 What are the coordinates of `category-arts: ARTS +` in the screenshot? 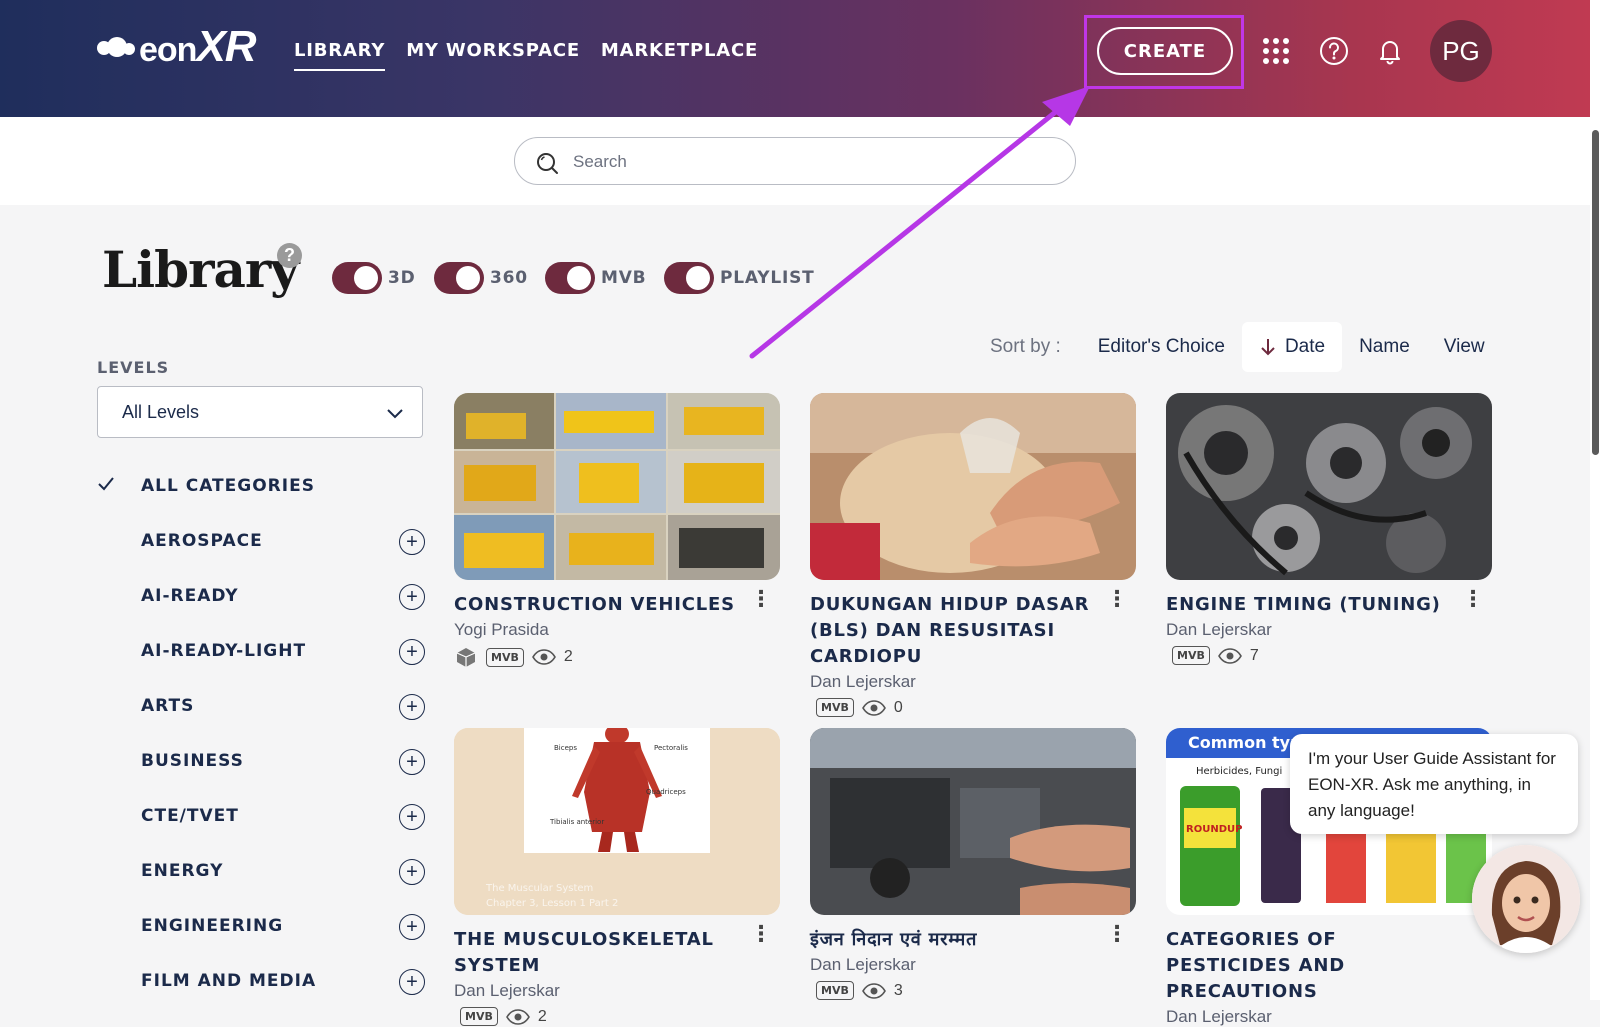 It's located at (262, 713).